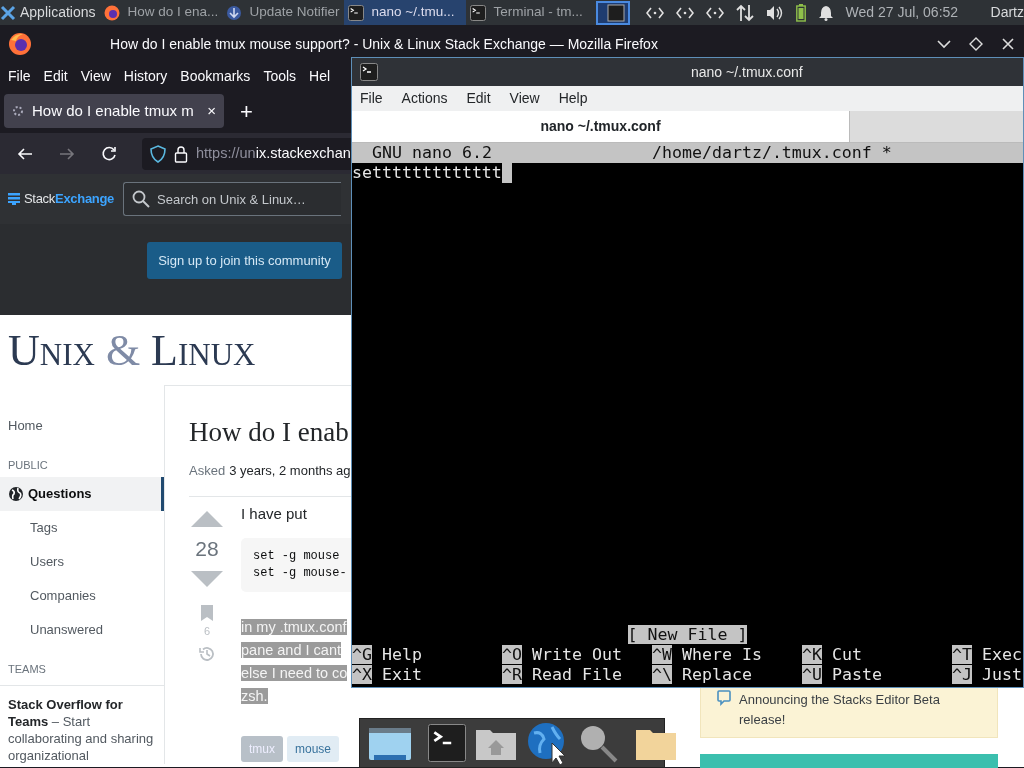 This screenshot has width=1024, height=768. What do you see at coordinates (82, 494) in the screenshot?
I see `nav-item: Questions` at bounding box center [82, 494].